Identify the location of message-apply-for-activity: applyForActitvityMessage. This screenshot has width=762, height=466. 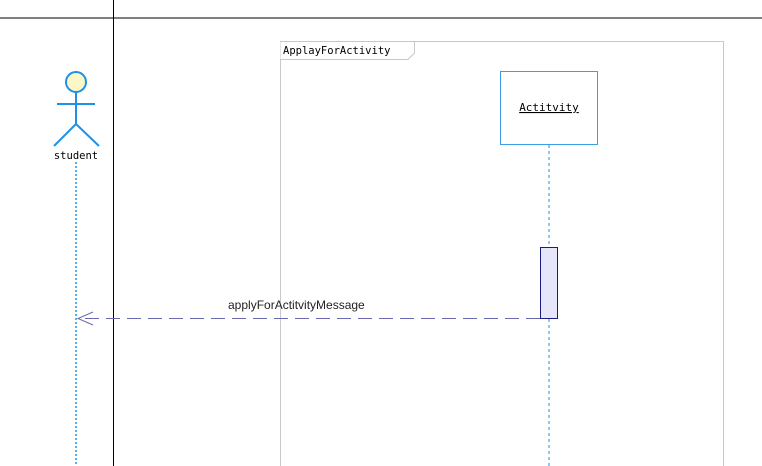
(308, 312).